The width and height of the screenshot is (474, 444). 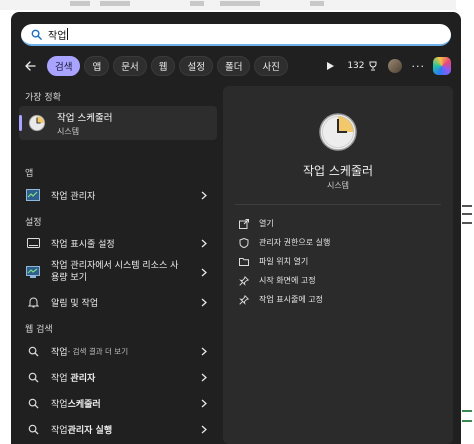 What do you see at coordinates (266, 223) in the screenshot?
I see `action-label: 열기` at bounding box center [266, 223].